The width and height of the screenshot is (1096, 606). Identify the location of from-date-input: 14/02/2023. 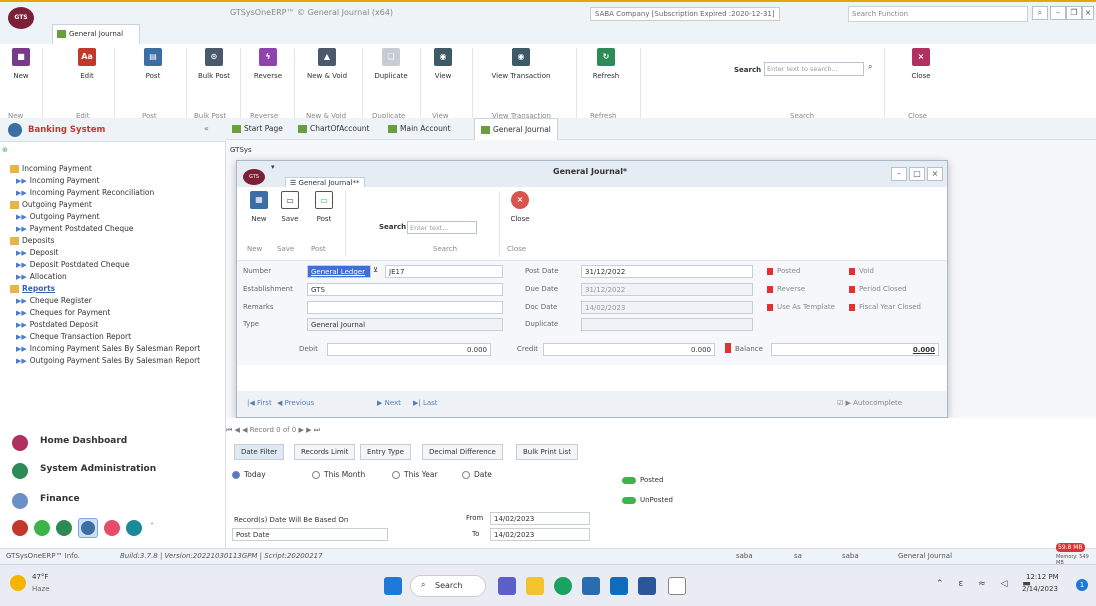
(540, 518).